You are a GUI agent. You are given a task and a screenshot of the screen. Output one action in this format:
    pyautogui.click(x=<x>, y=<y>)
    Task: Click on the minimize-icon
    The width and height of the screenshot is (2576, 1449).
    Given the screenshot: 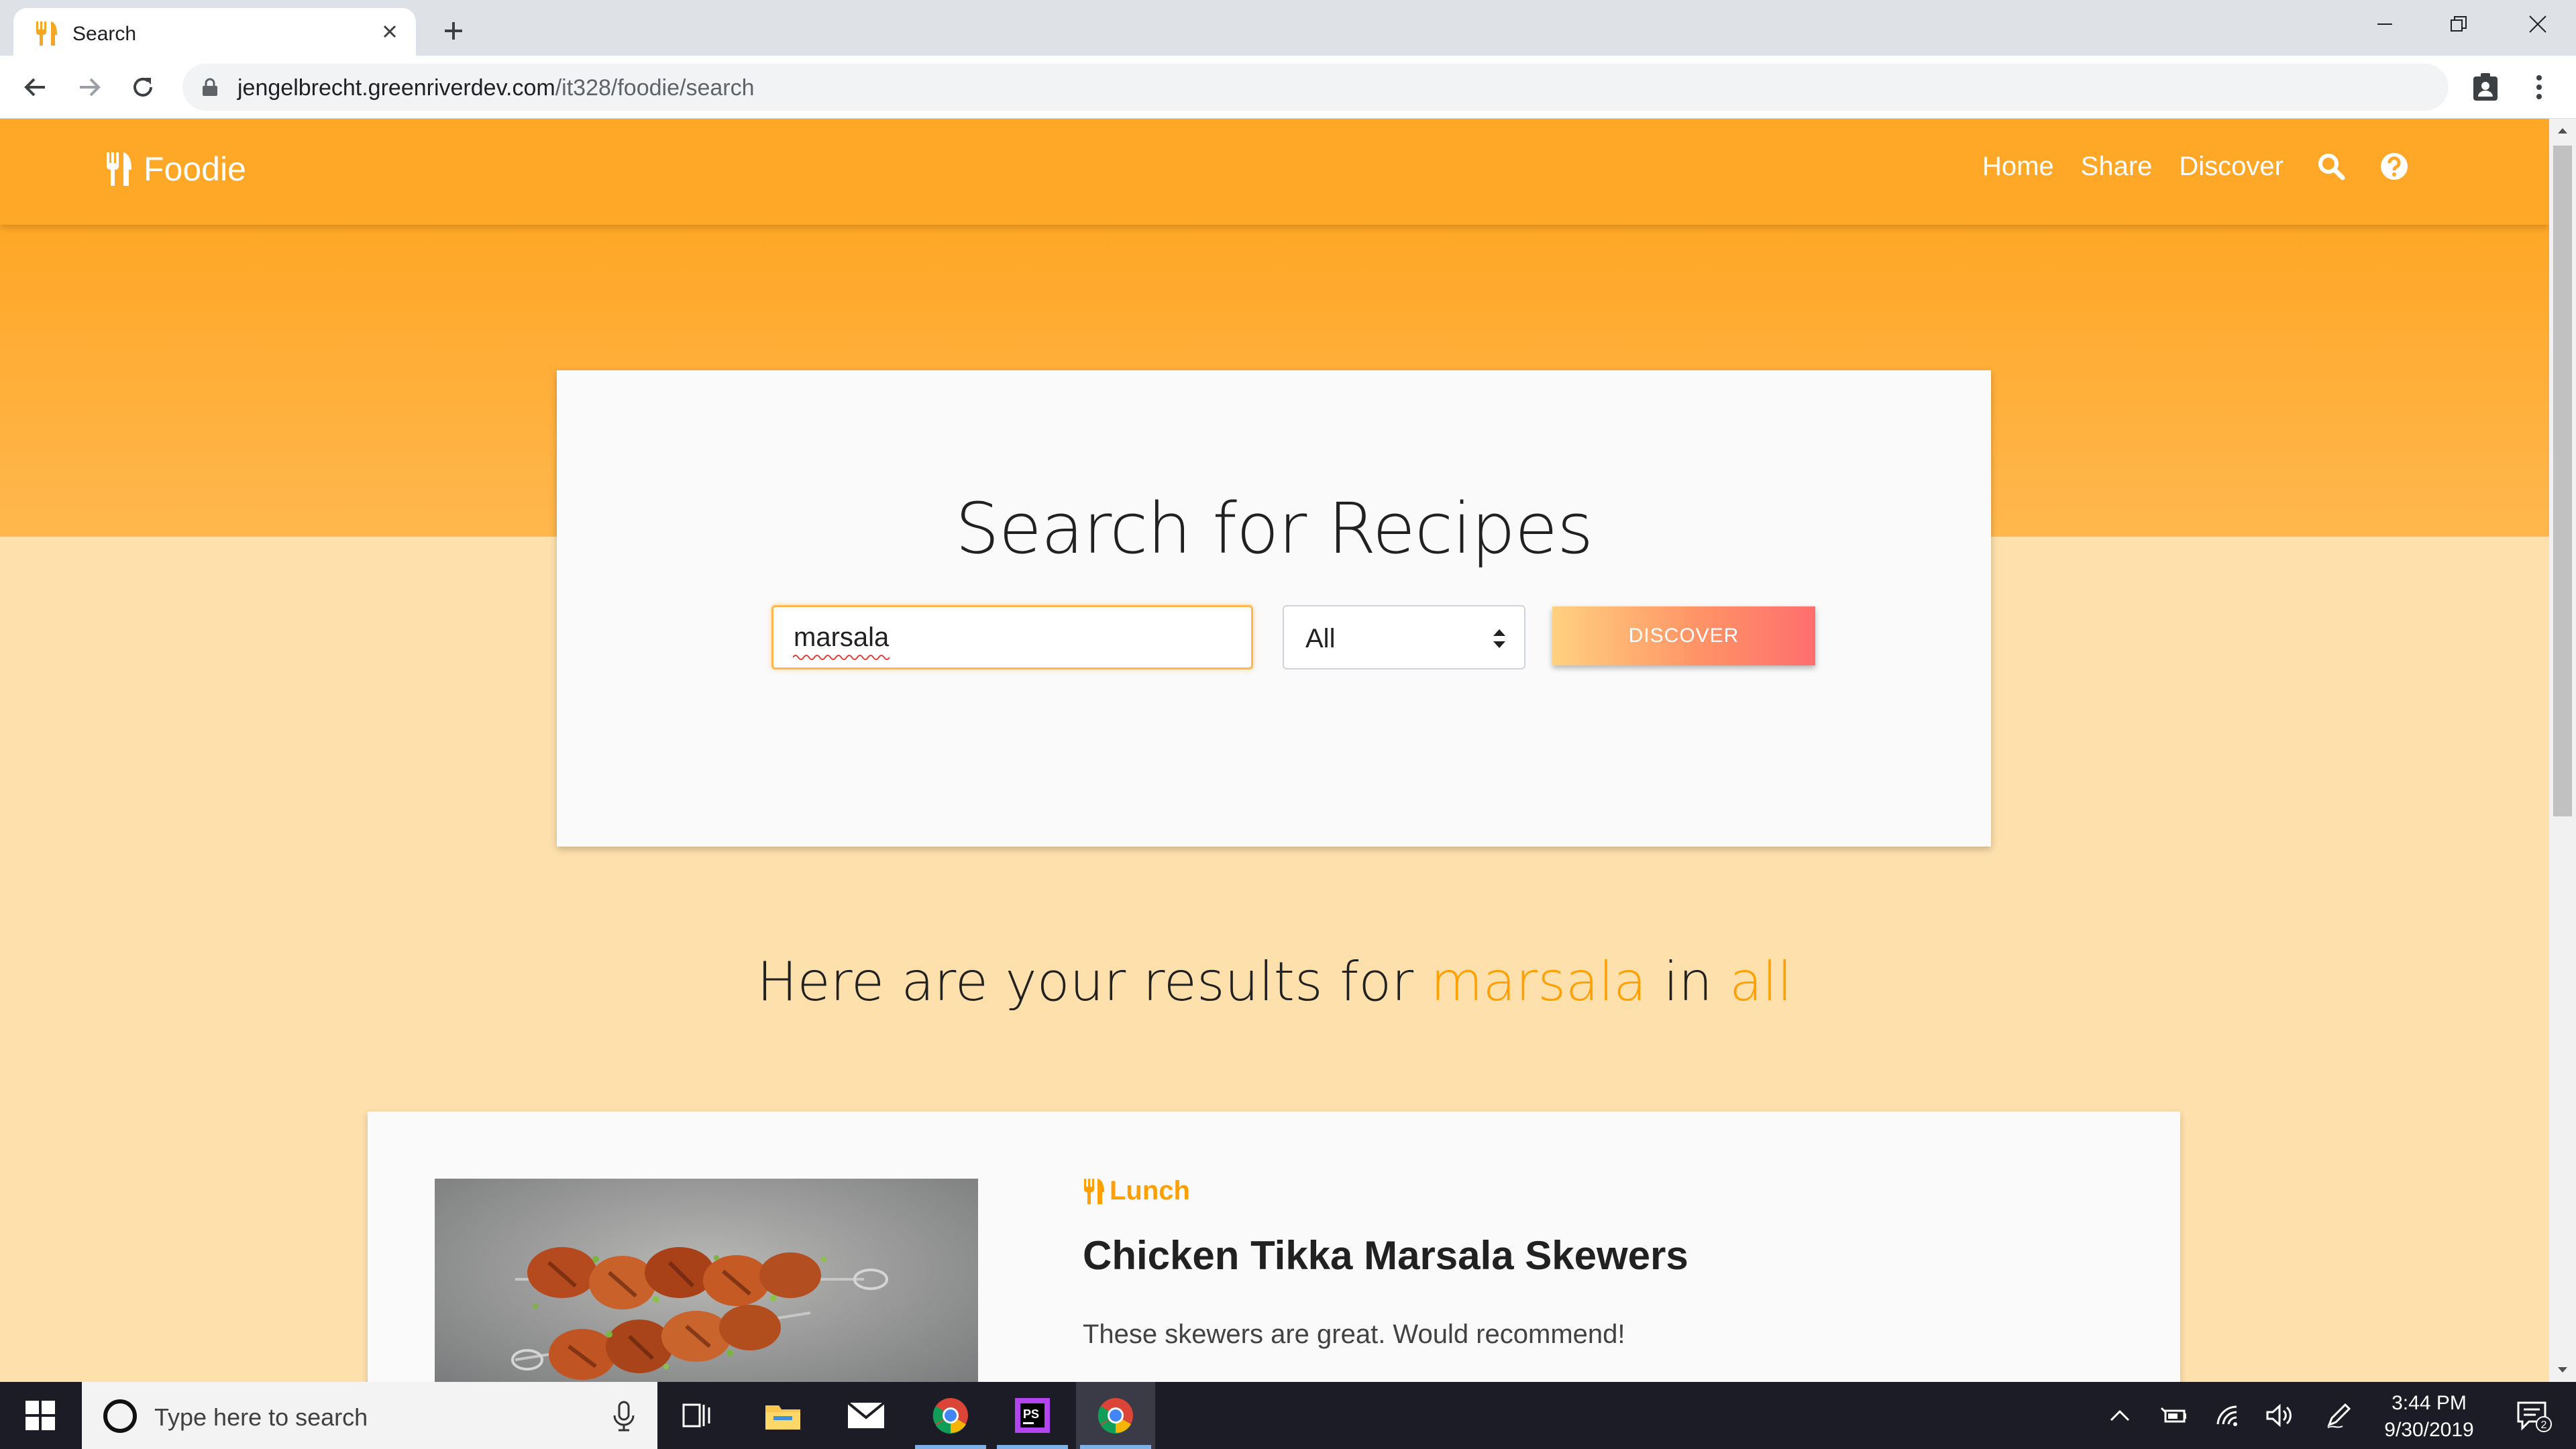 What is the action you would take?
    pyautogui.click(x=2385, y=24)
    